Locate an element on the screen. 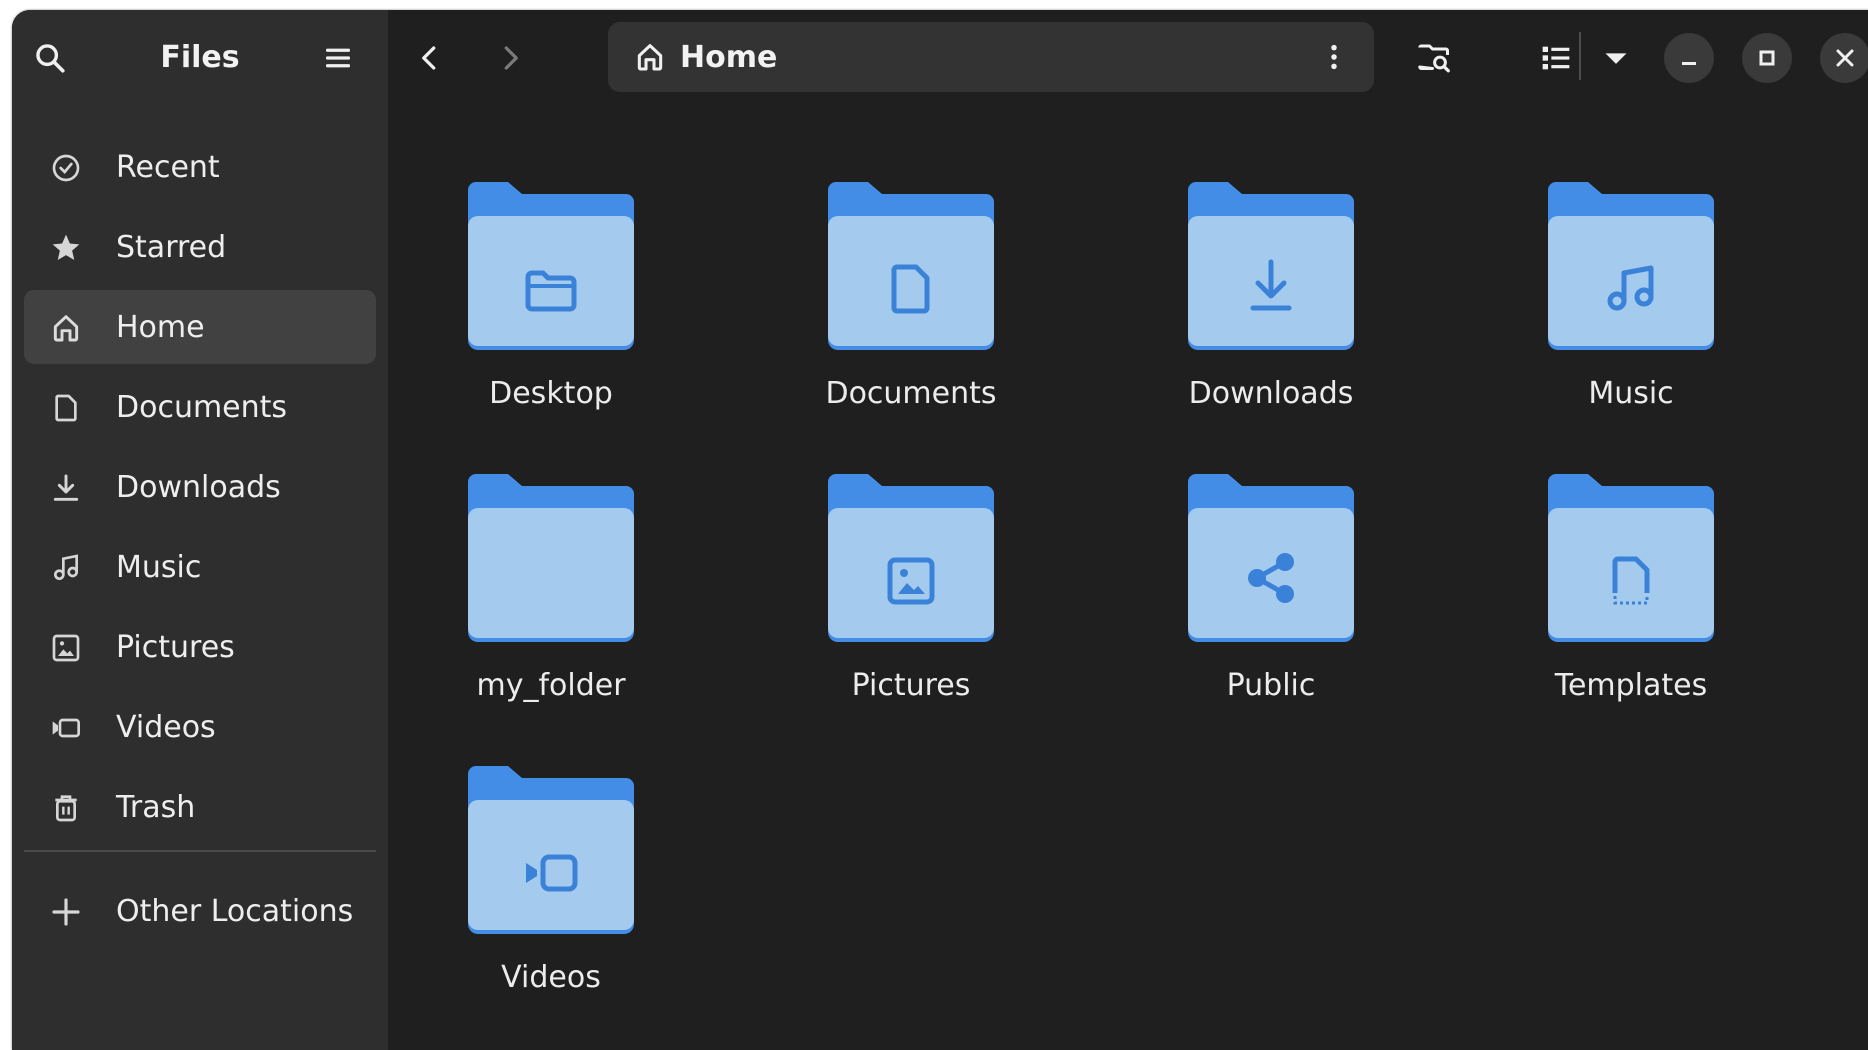  search-folder-button is located at coordinates (1434, 58).